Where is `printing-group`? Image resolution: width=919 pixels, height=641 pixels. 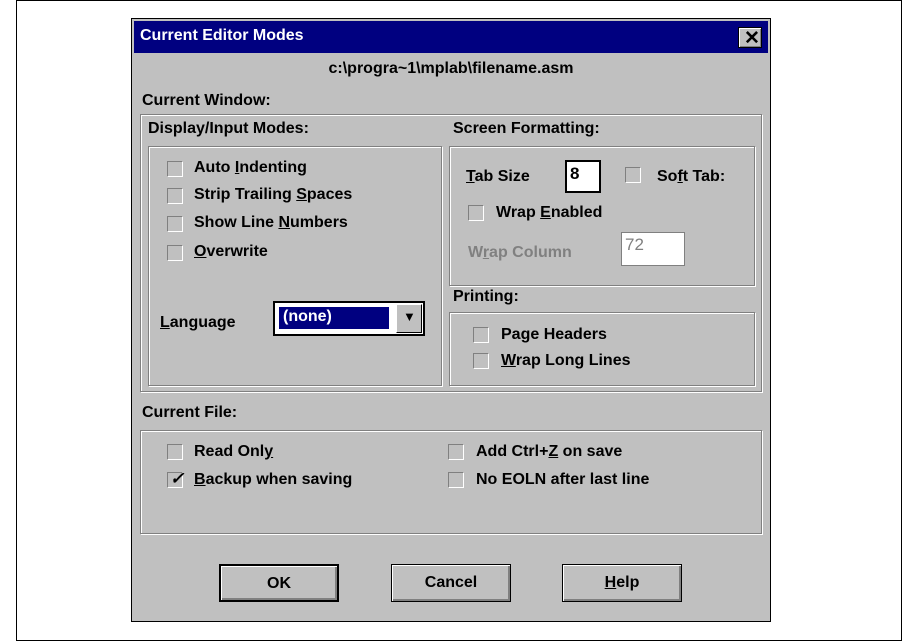
printing-group is located at coordinates (602, 349).